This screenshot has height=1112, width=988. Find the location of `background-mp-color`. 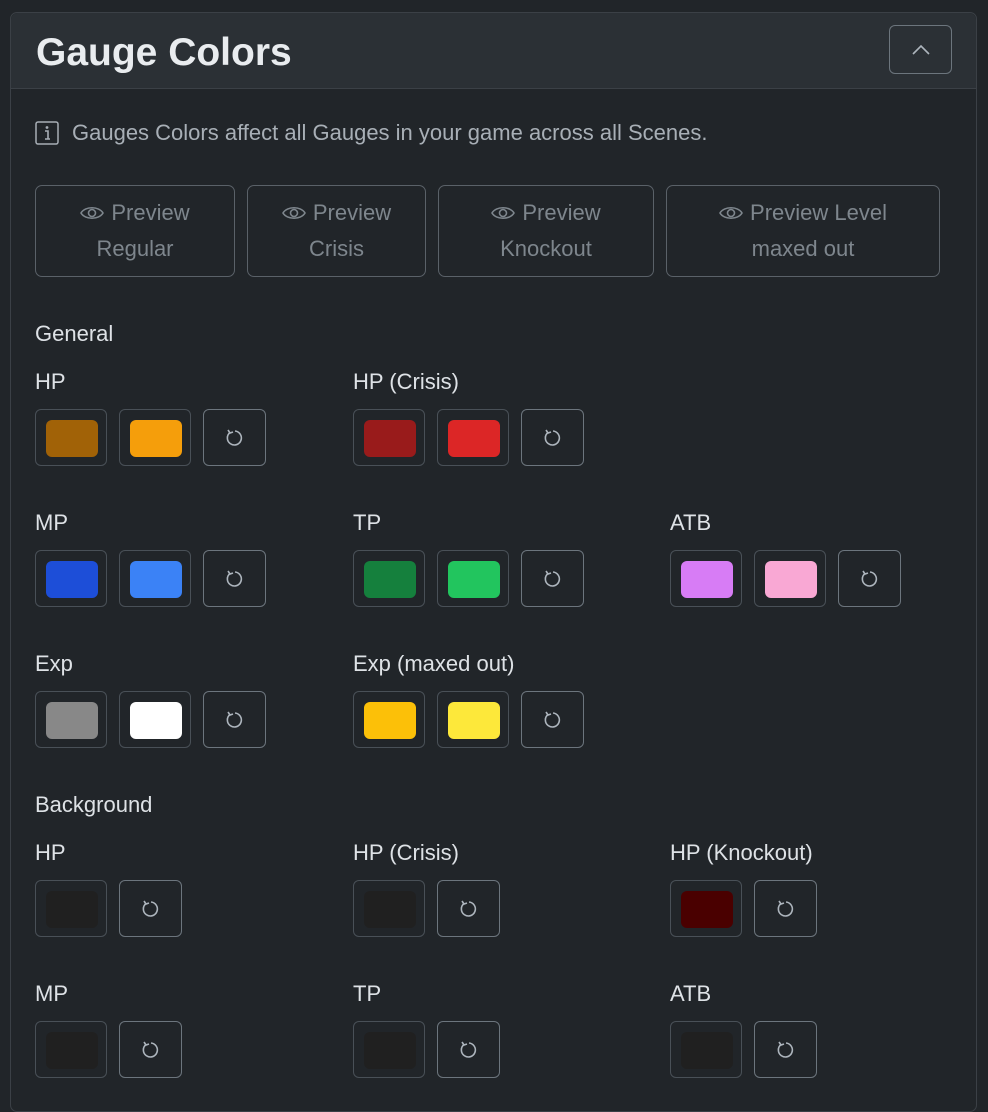

background-mp-color is located at coordinates (71, 1049).